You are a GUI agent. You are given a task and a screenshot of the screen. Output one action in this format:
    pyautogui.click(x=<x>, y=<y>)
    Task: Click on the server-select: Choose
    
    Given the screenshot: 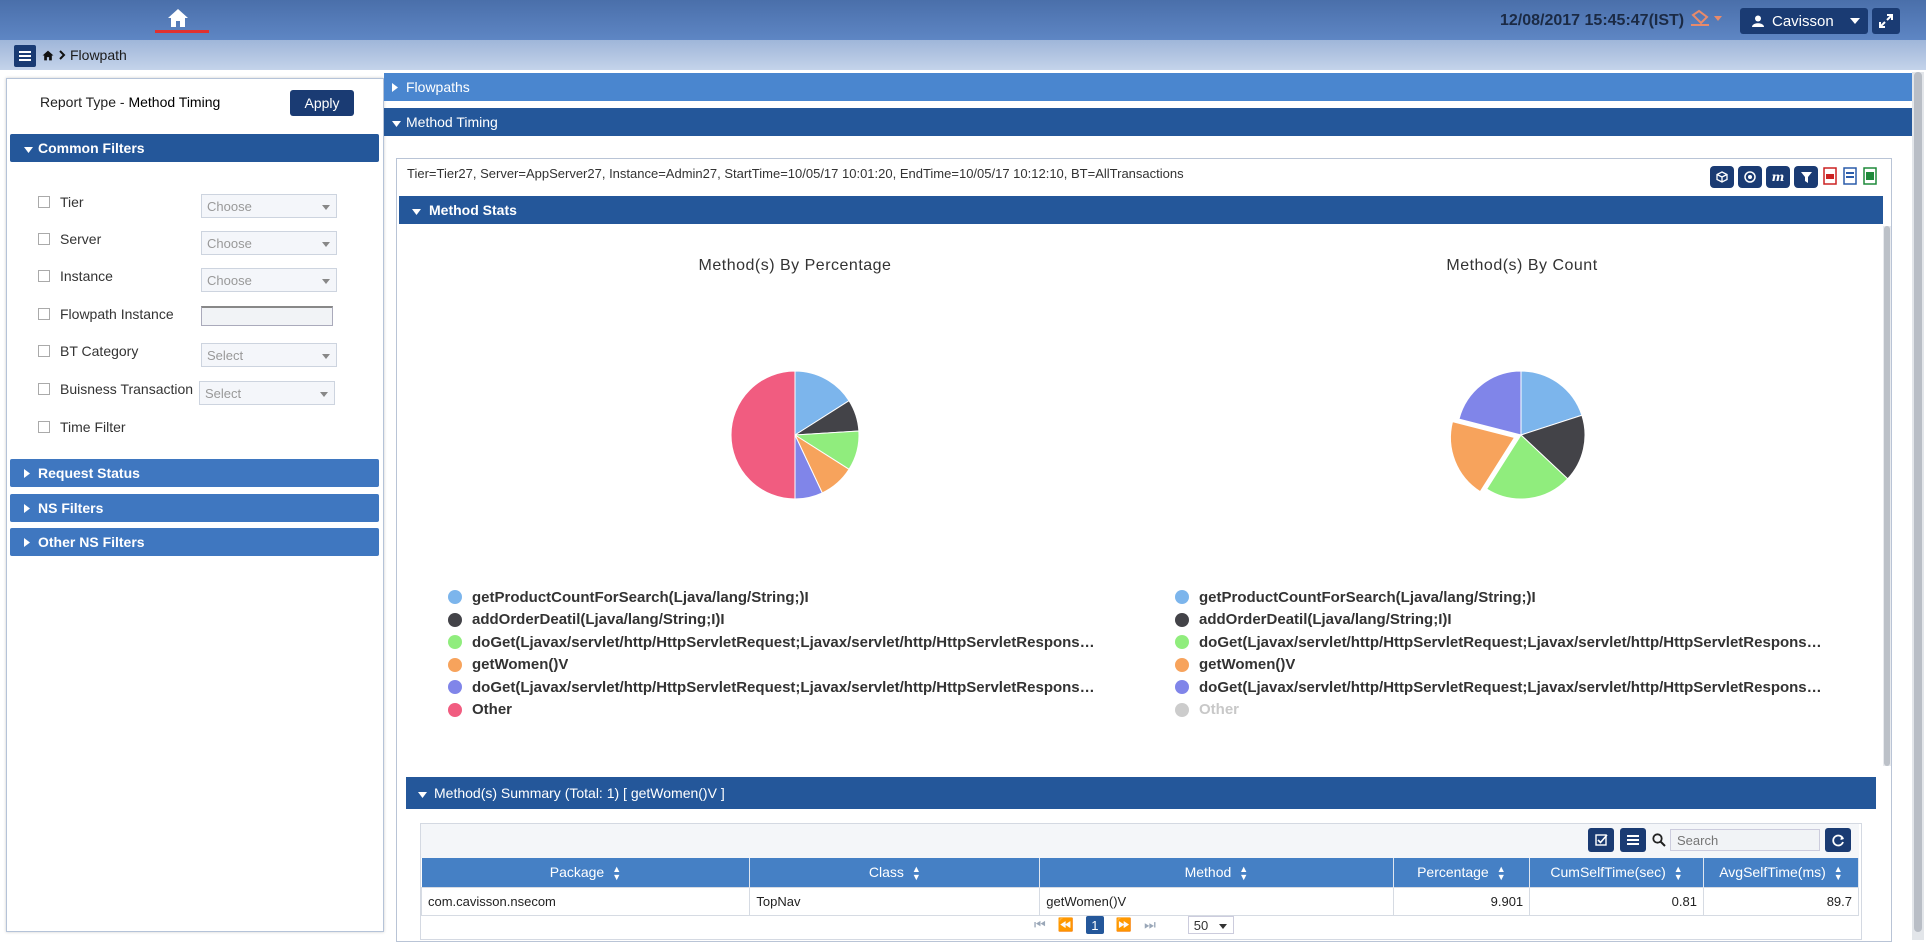 What is the action you would take?
    pyautogui.click(x=269, y=243)
    